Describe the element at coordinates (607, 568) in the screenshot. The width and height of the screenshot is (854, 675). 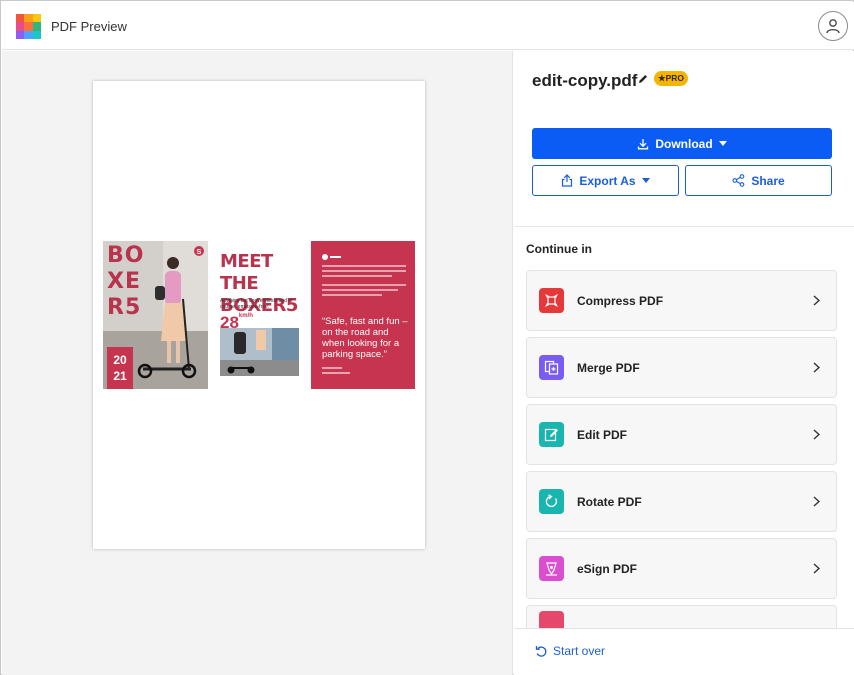
I see `tool-label: eSign PDF` at that location.